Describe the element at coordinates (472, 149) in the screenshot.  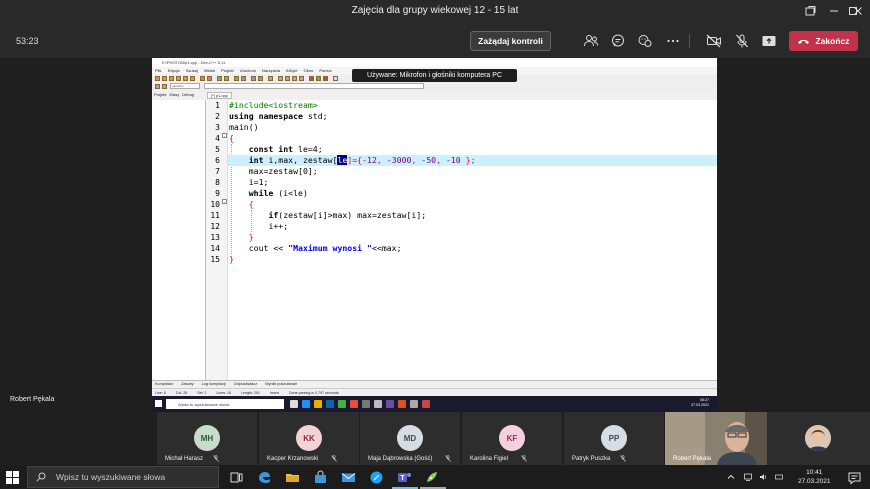
I see `code-line: const int le=4;` at that location.